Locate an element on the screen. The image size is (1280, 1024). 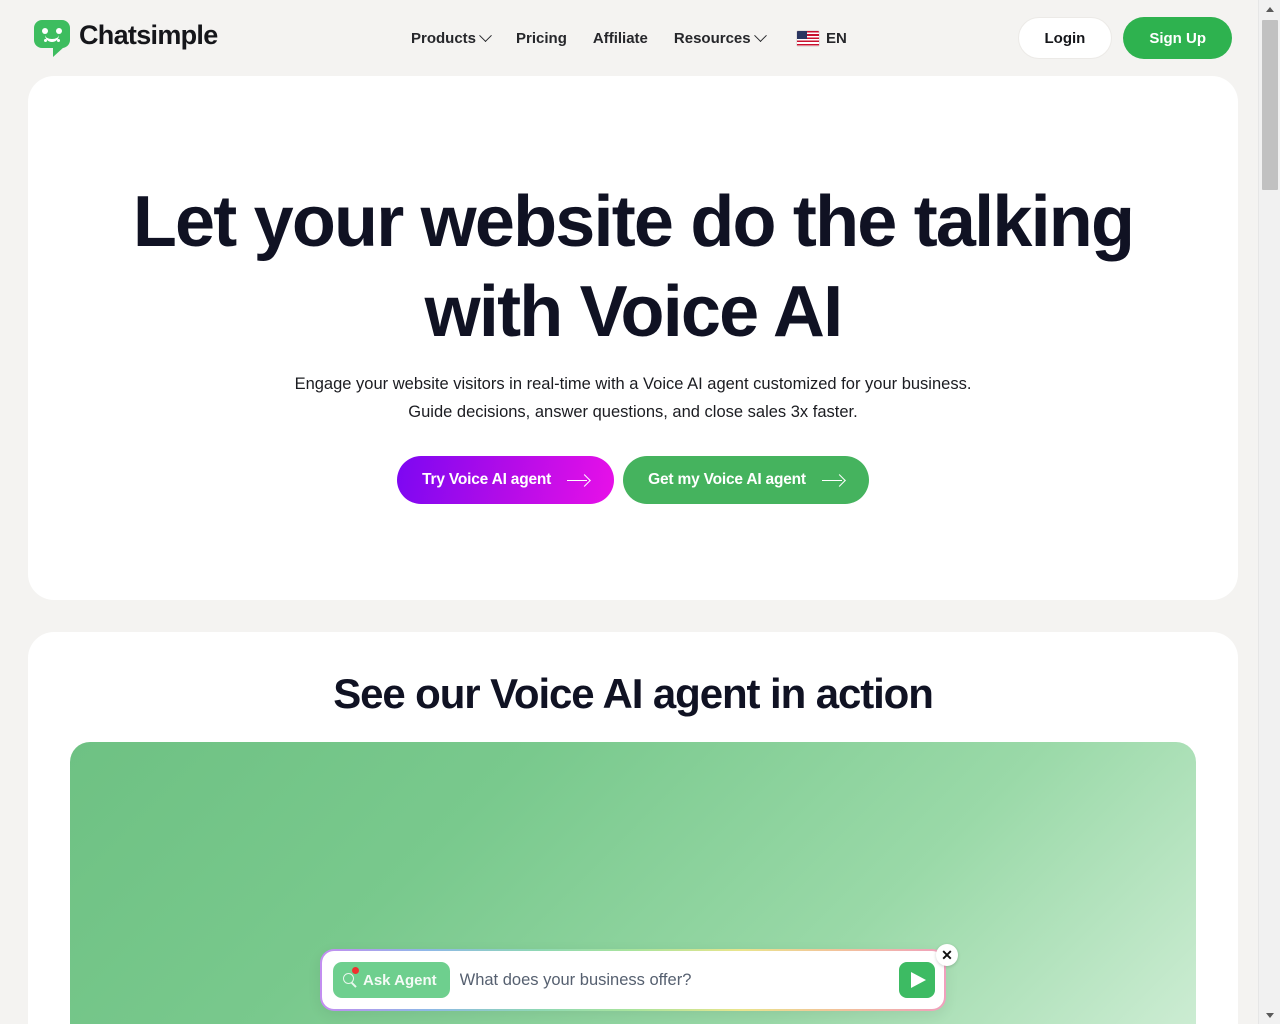
nav-item-affiliate: Affiliate is located at coordinates (620, 38).